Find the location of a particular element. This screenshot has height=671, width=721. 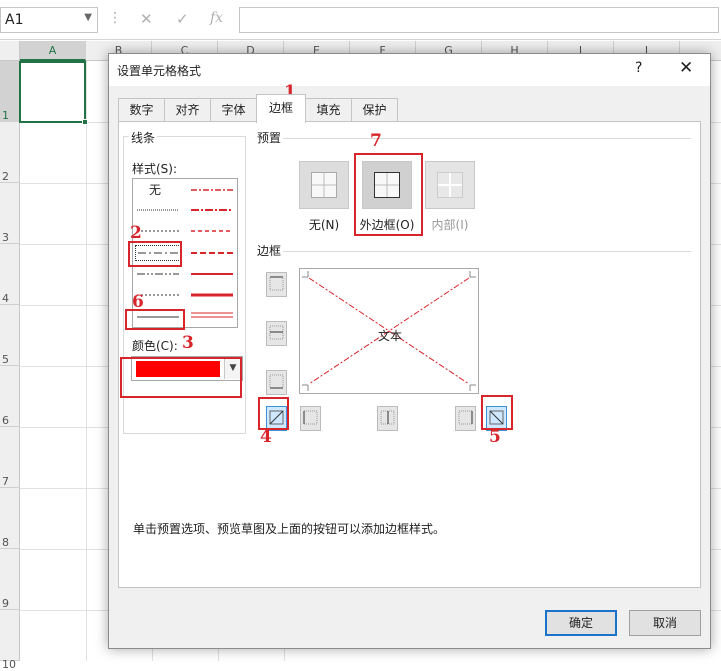

border-top-icon is located at coordinates (276, 283).